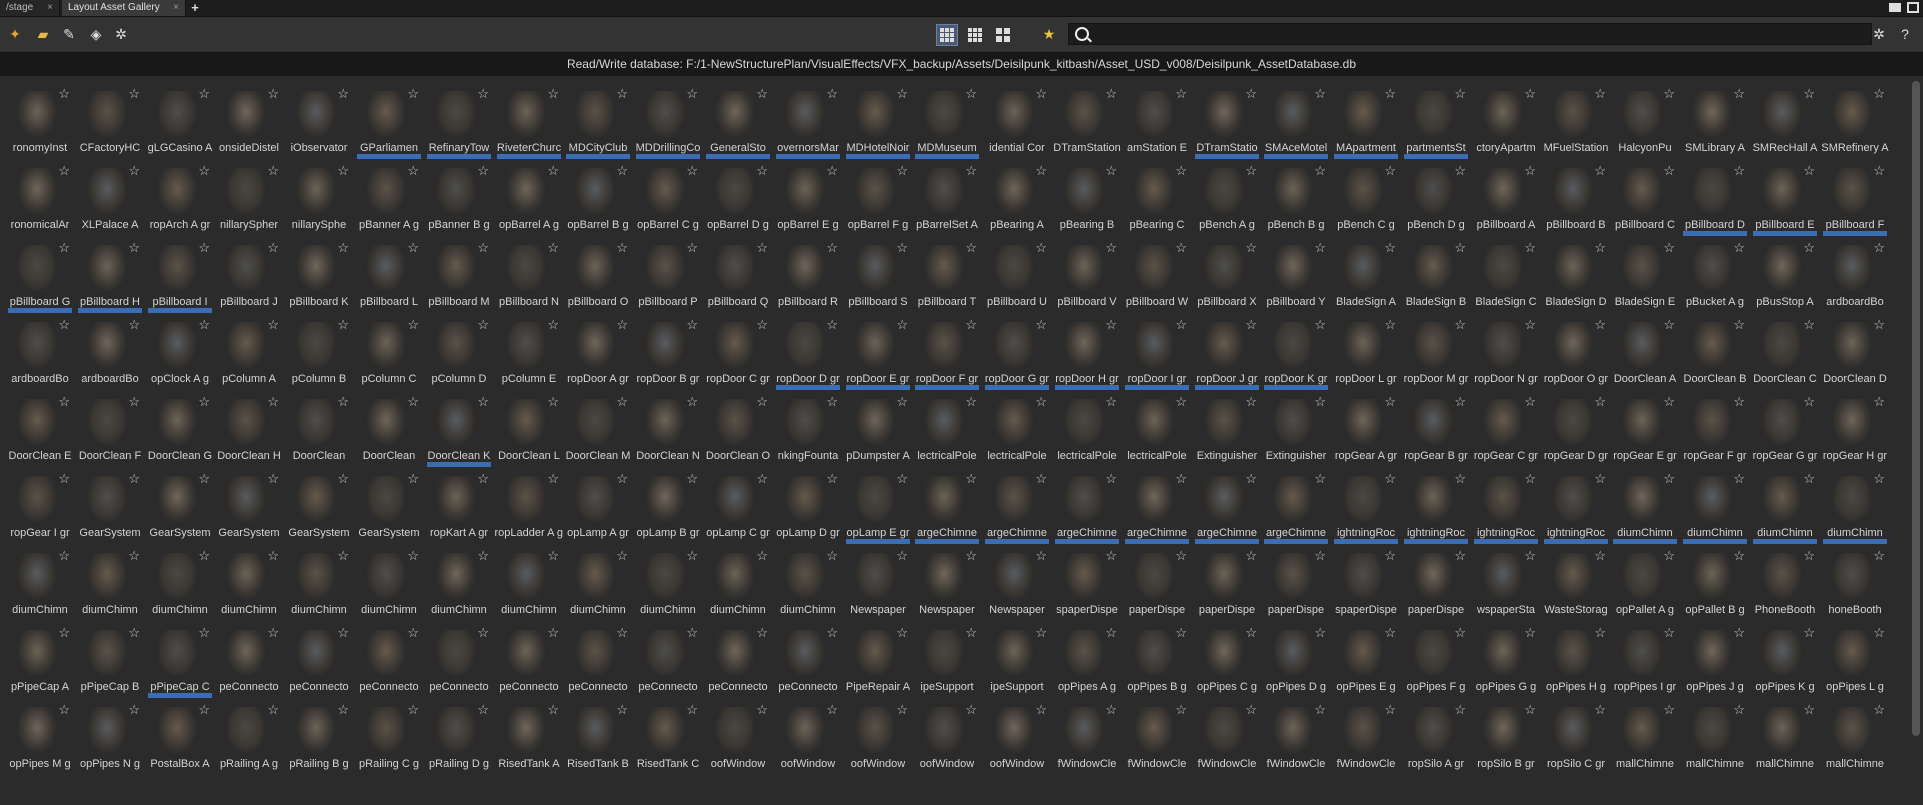 This screenshot has width=1923, height=805. What do you see at coordinates (110, 661) in the screenshot?
I see `asset-tile: ☆ pPipeCap B` at bounding box center [110, 661].